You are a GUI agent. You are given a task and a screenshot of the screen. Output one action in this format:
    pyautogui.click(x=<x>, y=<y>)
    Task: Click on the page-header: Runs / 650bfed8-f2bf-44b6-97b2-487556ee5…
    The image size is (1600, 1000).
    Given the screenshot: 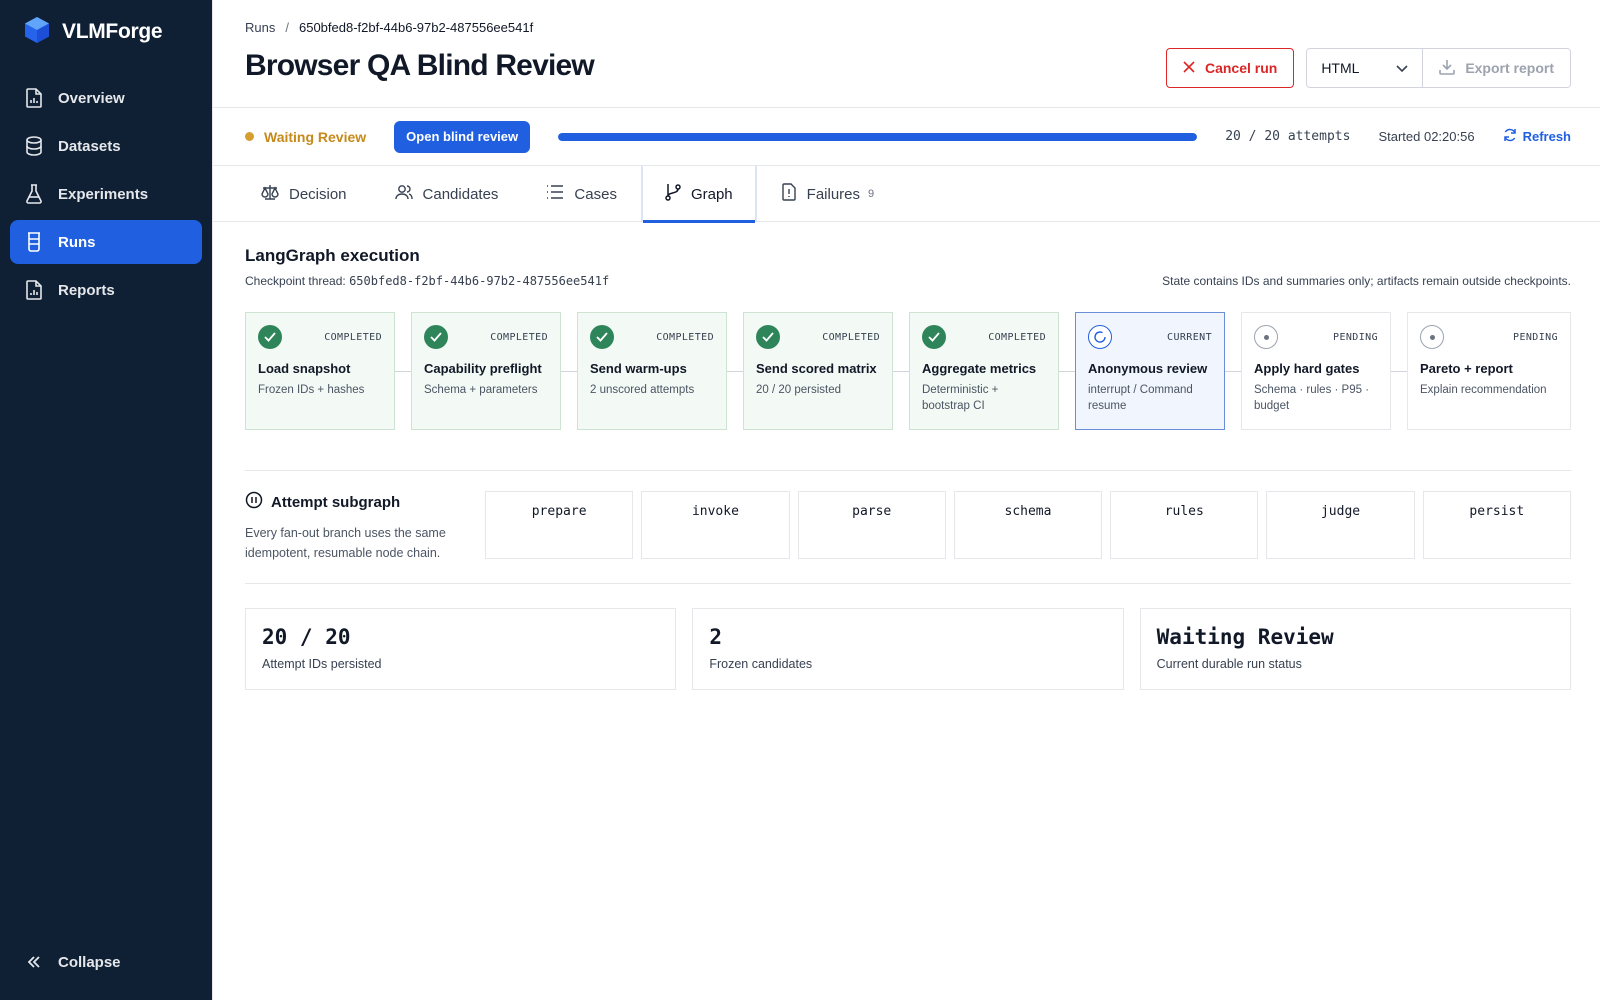 What is the action you would take?
    pyautogui.click(x=906, y=54)
    